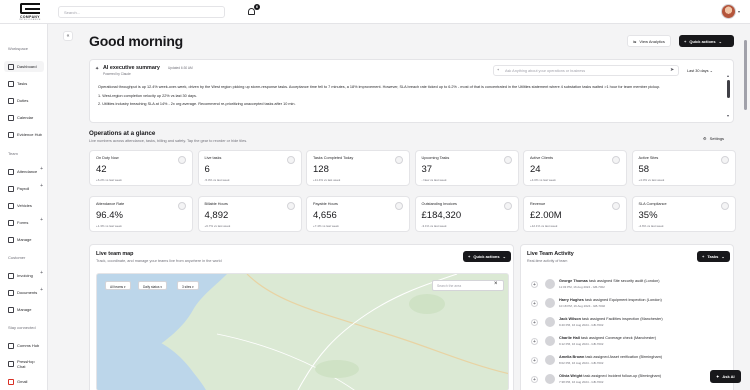  I want to click on kpi-tile: Billable Hours 4,892 +6.7% vs last week, so click(249, 214).